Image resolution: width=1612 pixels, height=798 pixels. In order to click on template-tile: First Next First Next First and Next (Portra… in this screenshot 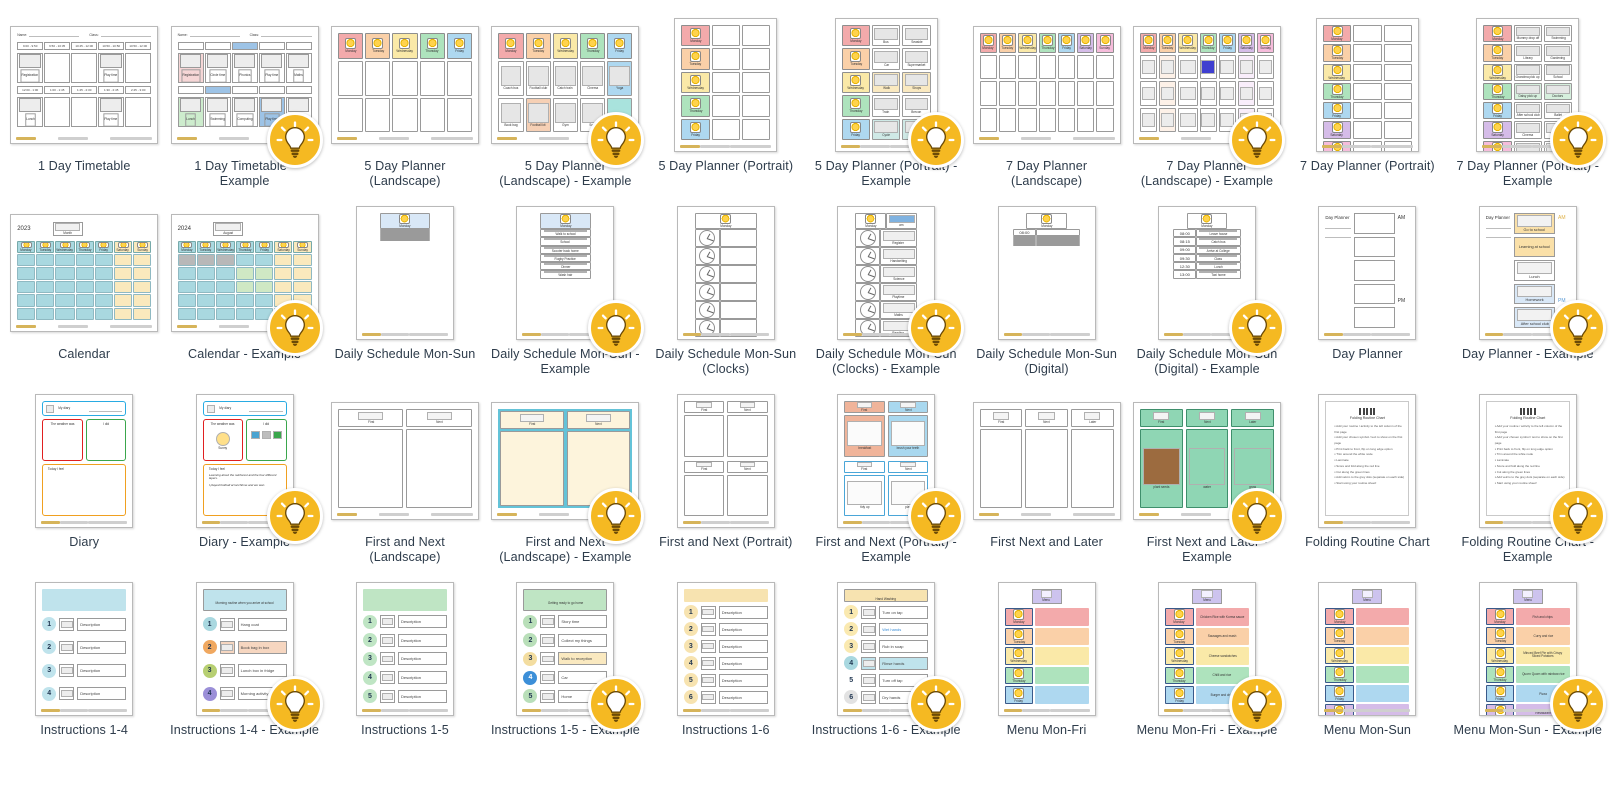, I will do `click(726, 480)`.